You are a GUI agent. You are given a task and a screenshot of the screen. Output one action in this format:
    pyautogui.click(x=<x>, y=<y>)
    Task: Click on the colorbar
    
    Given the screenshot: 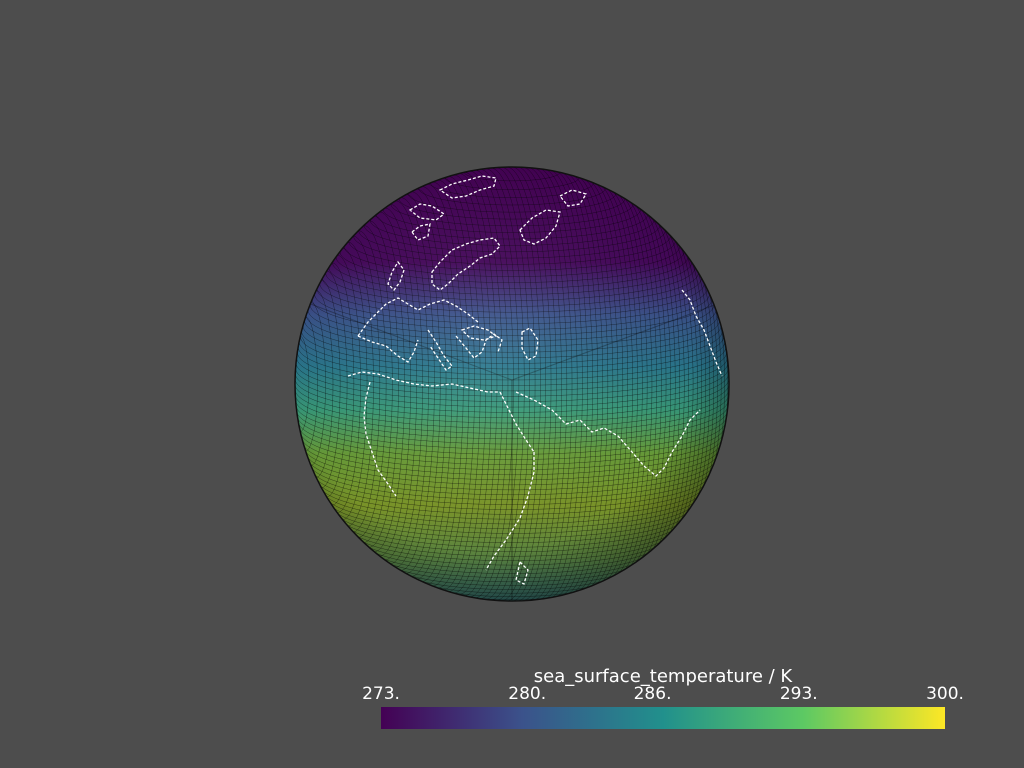 What is the action you would take?
    pyautogui.click(x=663, y=718)
    